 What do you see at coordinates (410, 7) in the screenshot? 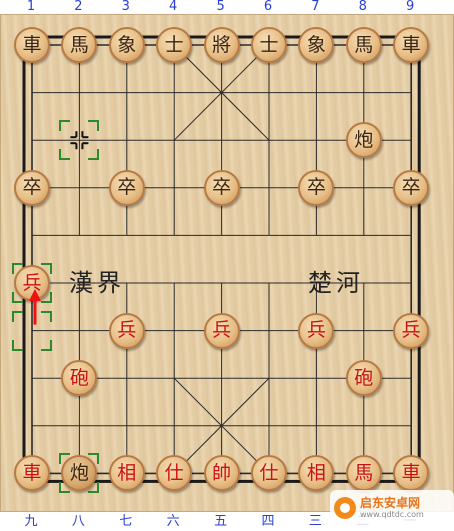
I see `file-number-top: 9` at bounding box center [410, 7].